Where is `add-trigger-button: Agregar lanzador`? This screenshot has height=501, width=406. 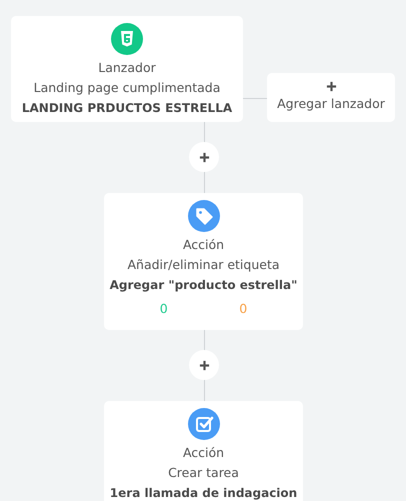 add-trigger-button: Agregar lanzador is located at coordinates (331, 97).